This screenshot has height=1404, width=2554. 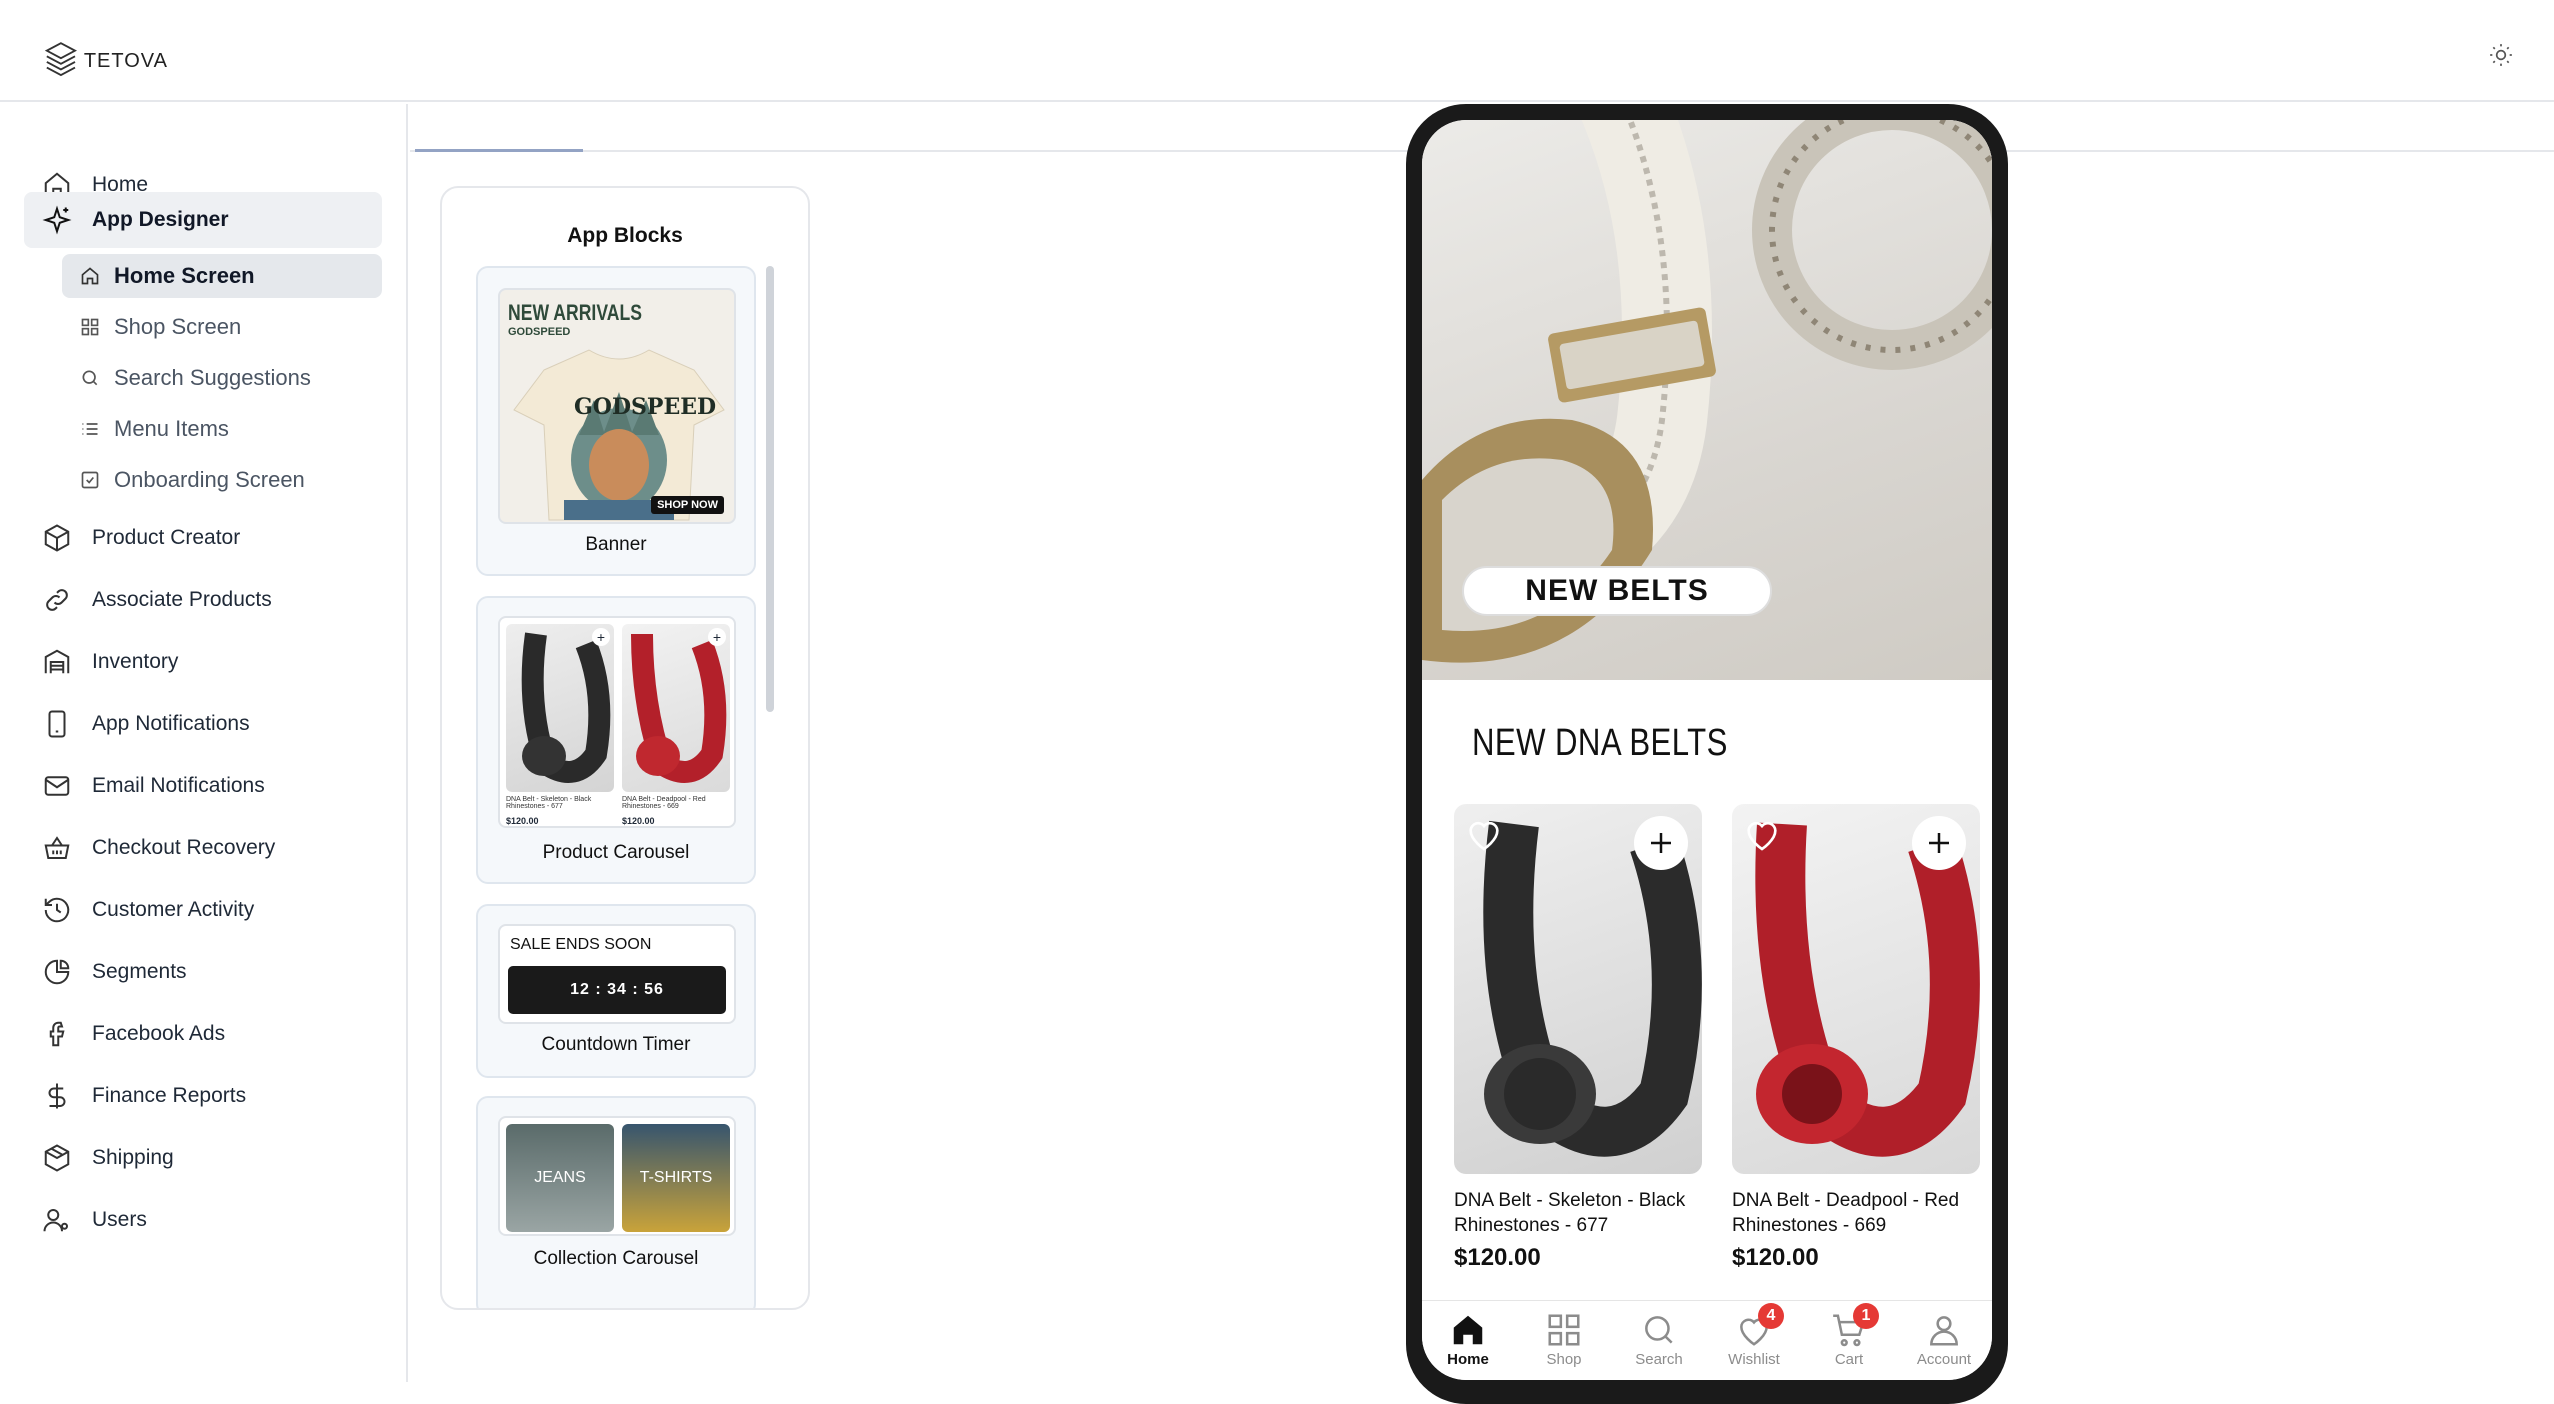 I want to click on tab-label: Shop, so click(x=1564, y=1359).